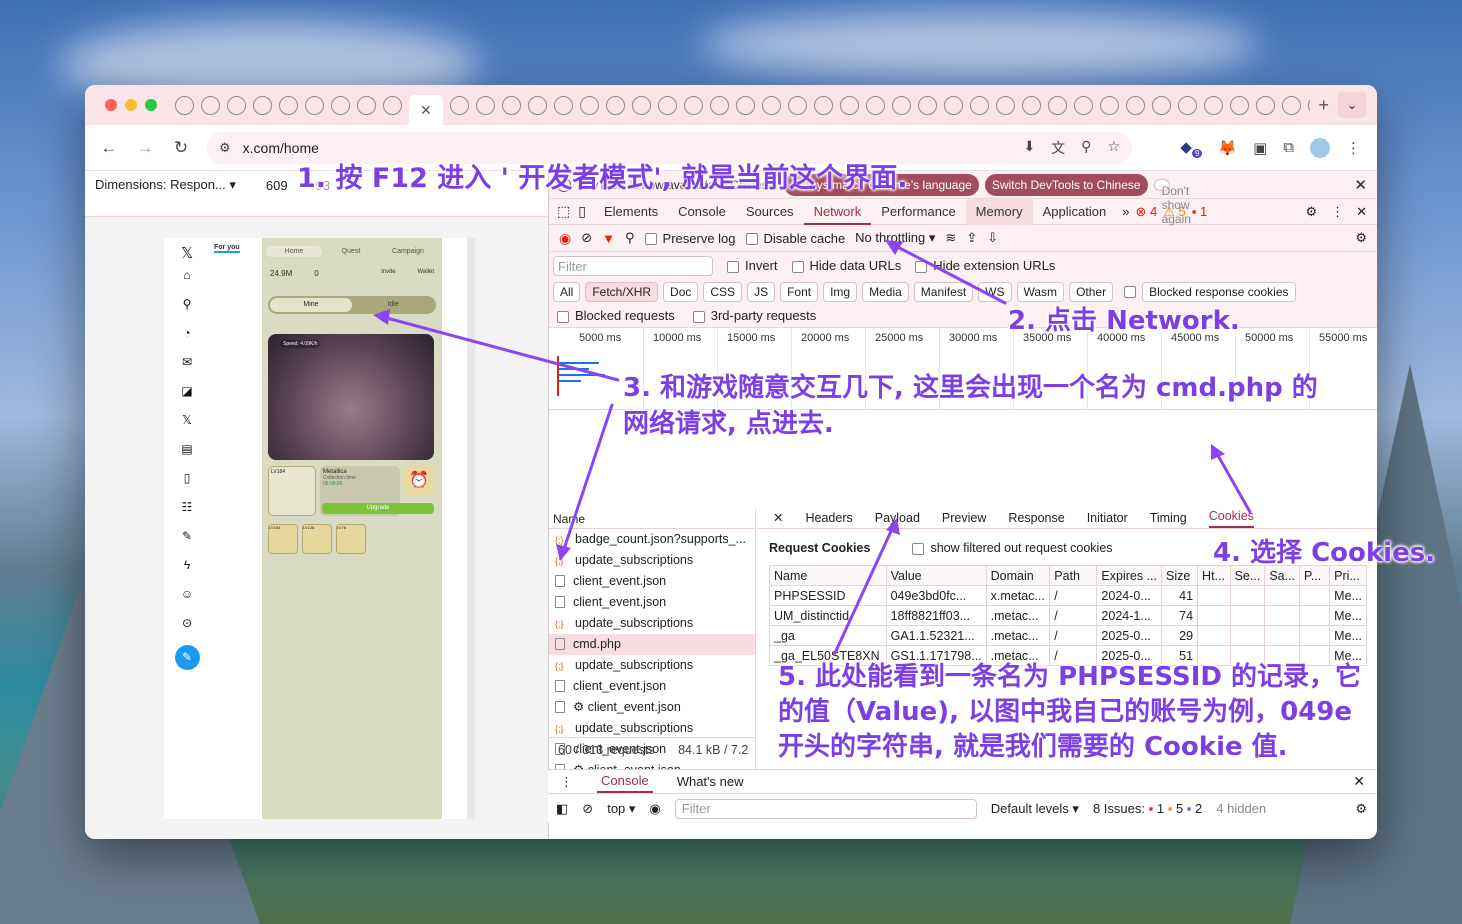 The height and width of the screenshot is (924, 1462). Describe the element at coordinates (897, 519) in the screenshot. I see `detail-tab-payload: Payload` at that location.